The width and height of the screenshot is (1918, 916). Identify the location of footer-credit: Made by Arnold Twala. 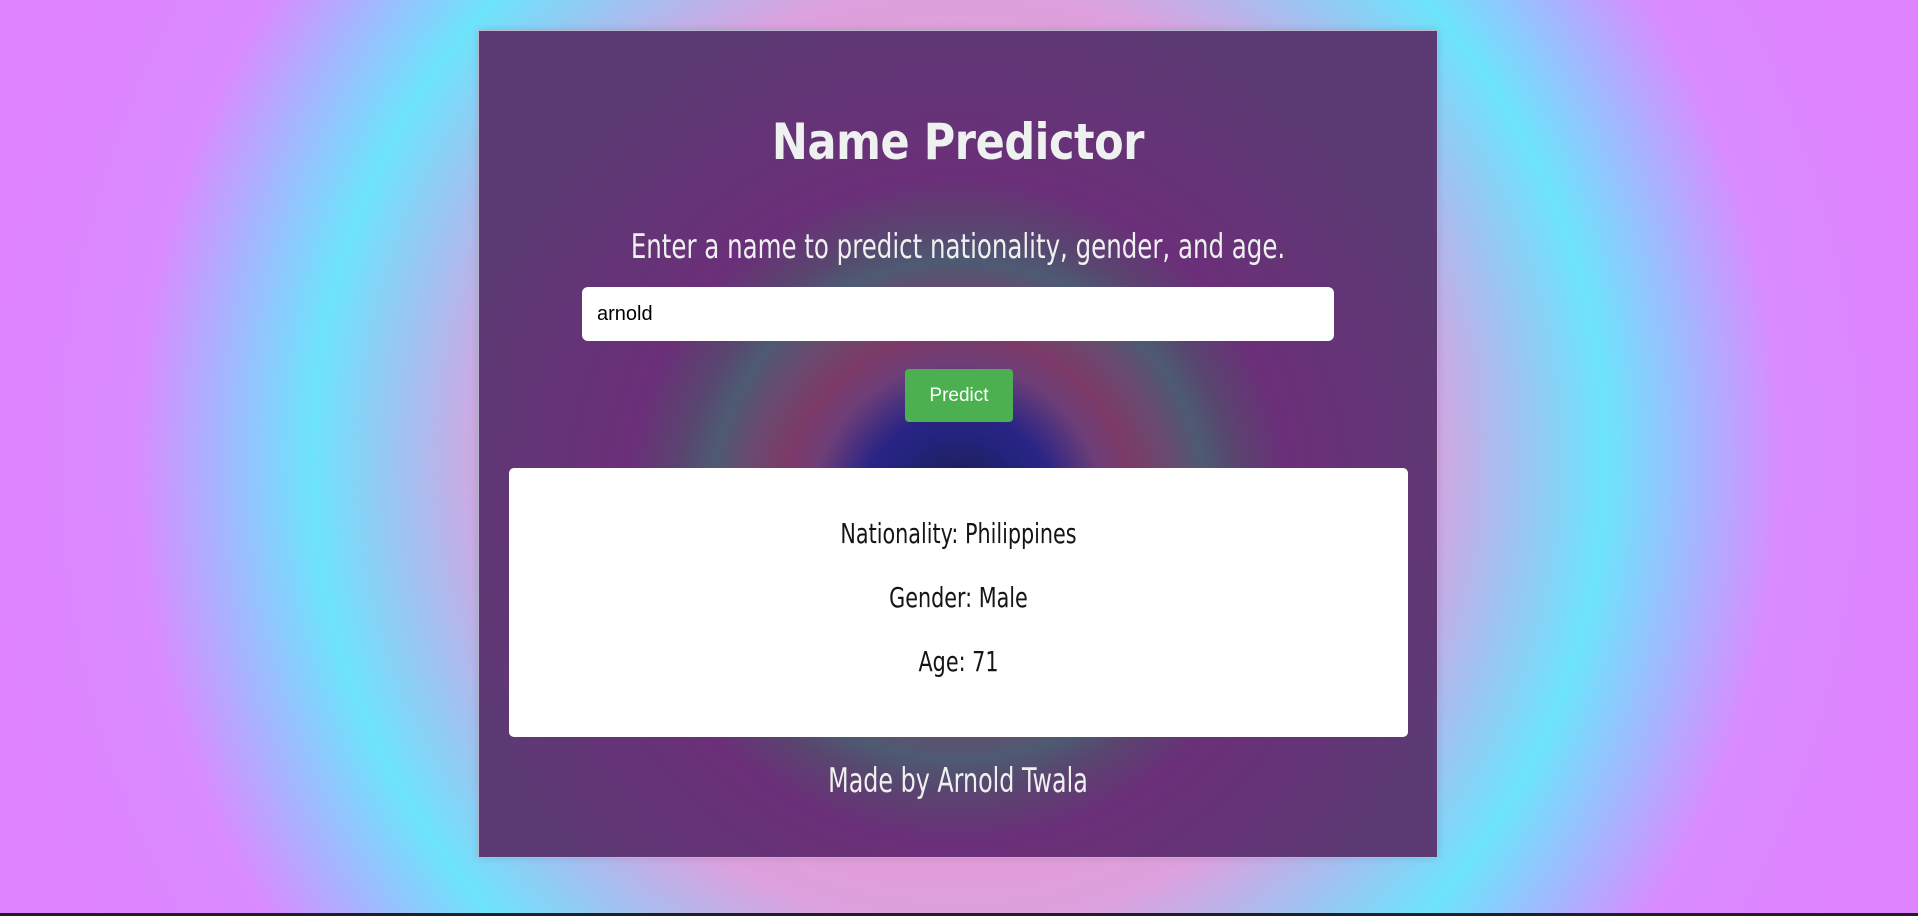
(958, 781).